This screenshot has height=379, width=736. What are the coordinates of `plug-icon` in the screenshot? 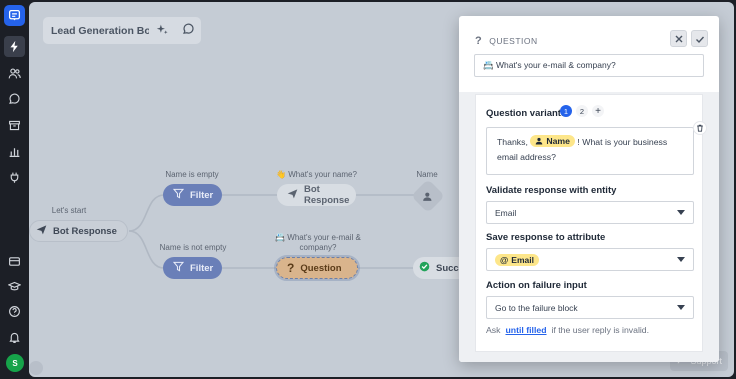 It's located at (14, 177).